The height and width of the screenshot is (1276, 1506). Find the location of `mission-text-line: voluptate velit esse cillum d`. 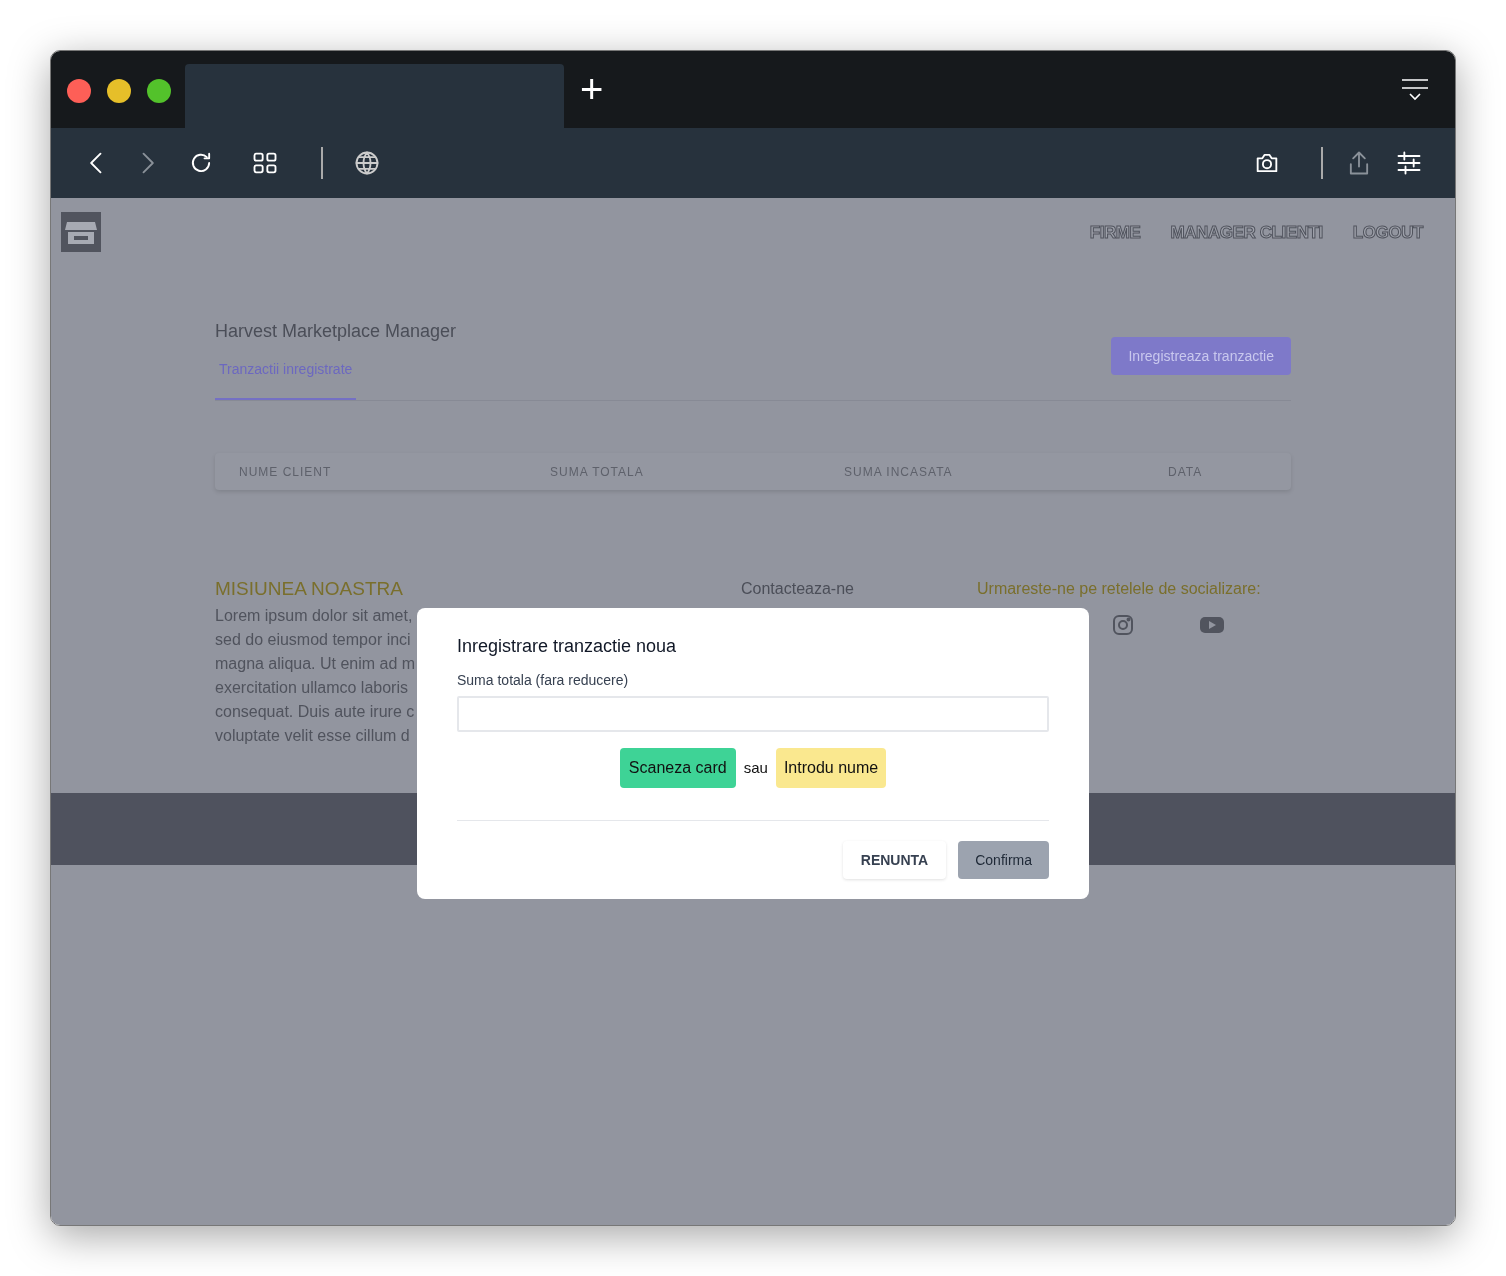

mission-text-line: voluptate velit esse cillum d is located at coordinates (312, 735).